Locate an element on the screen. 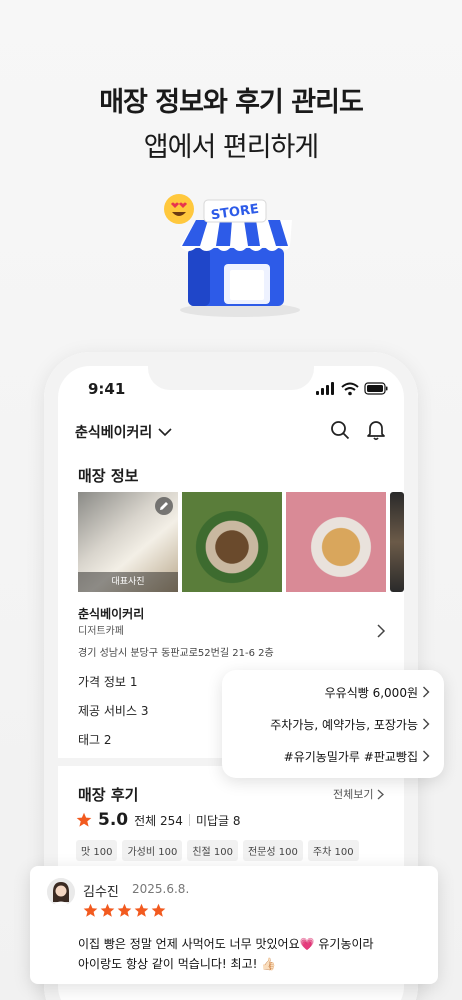 This screenshot has height=1000, width=462. review-date: 2025.6.8. is located at coordinates (161, 889).